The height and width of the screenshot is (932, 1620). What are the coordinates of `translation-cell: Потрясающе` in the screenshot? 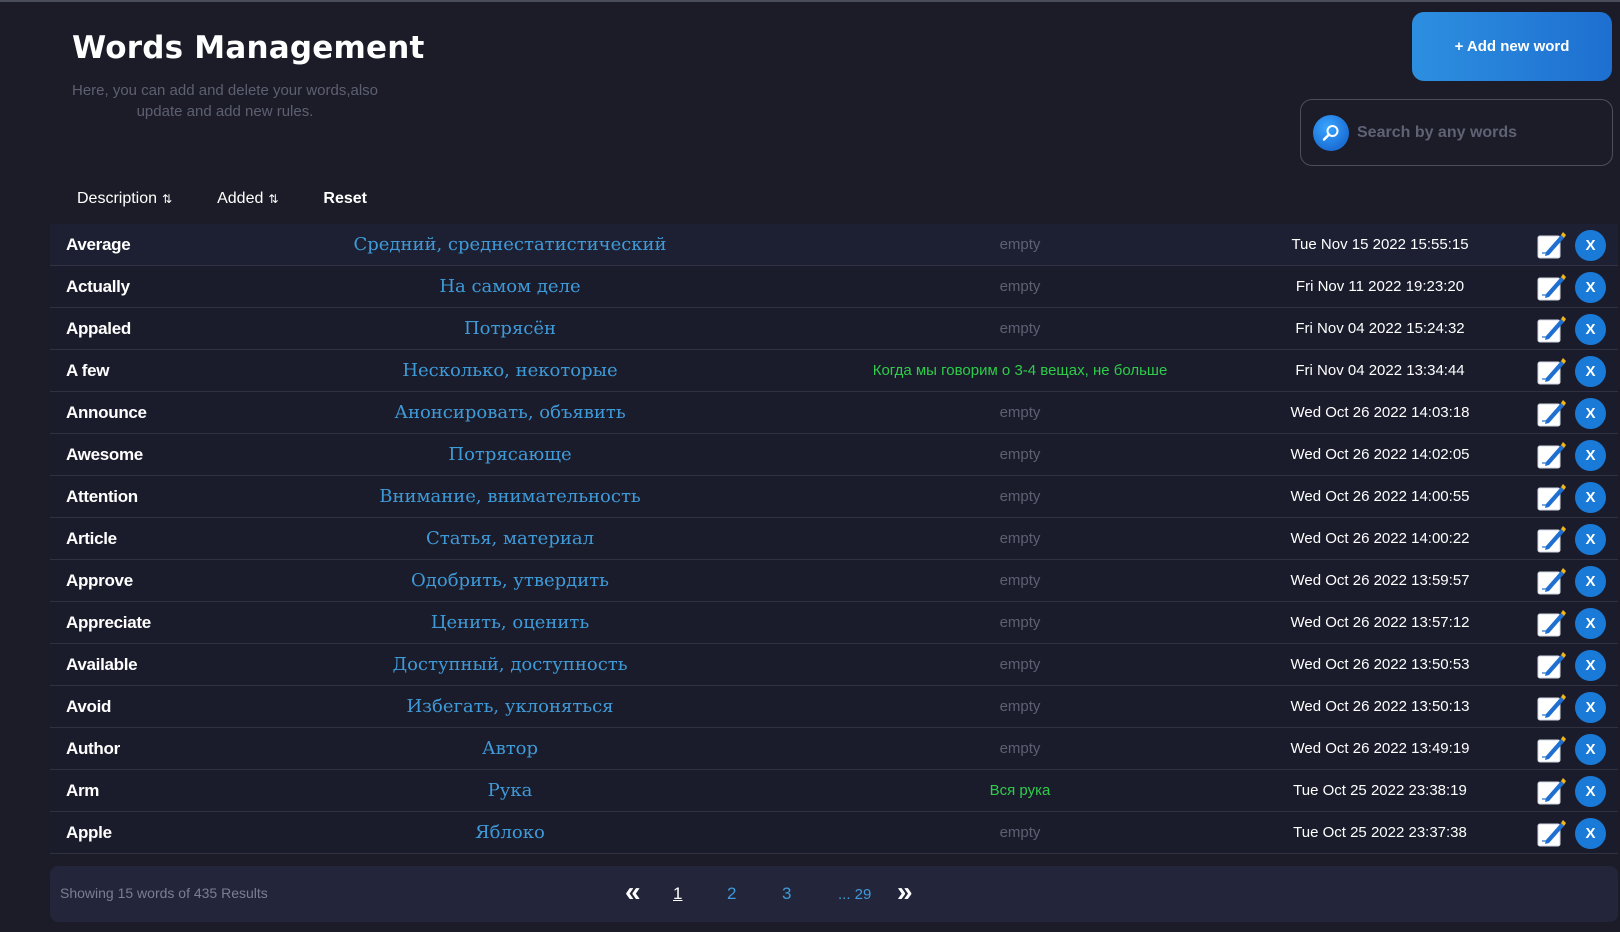 It's located at (510, 454).